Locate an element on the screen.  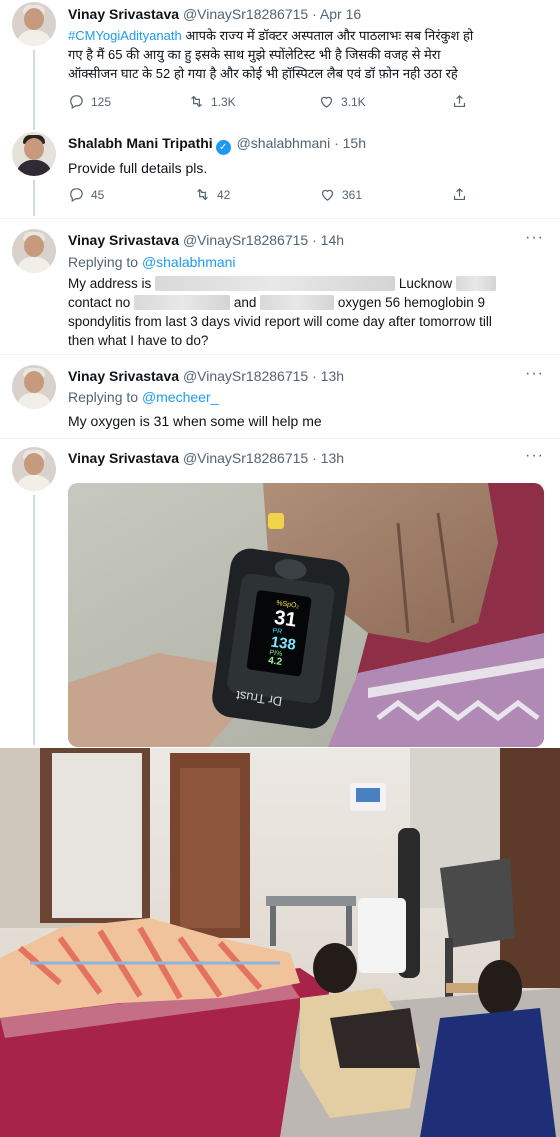
retweet-count: 1.3K is located at coordinates (223, 101).